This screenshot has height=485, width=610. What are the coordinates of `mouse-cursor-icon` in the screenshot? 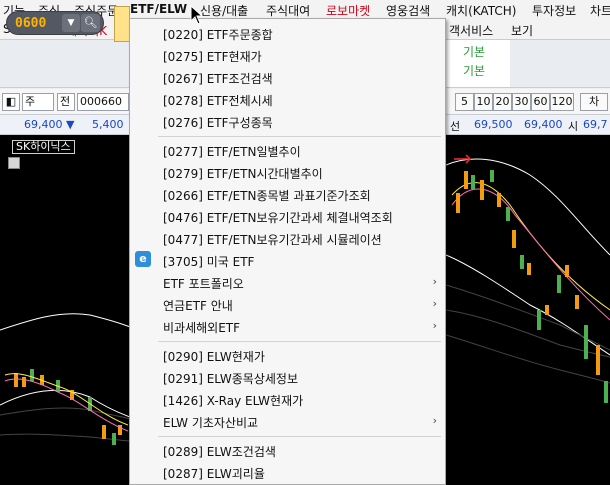 It's located at (197, 15).